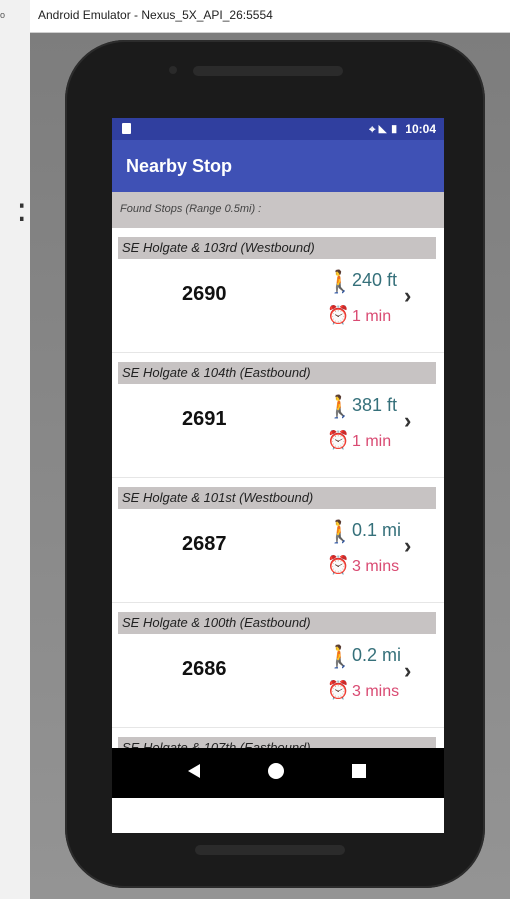 Image resolution: width=510 pixels, height=899 pixels. What do you see at coordinates (179, 166) in the screenshot?
I see `app-title: Nearby Stop` at bounding box center [179, 166].